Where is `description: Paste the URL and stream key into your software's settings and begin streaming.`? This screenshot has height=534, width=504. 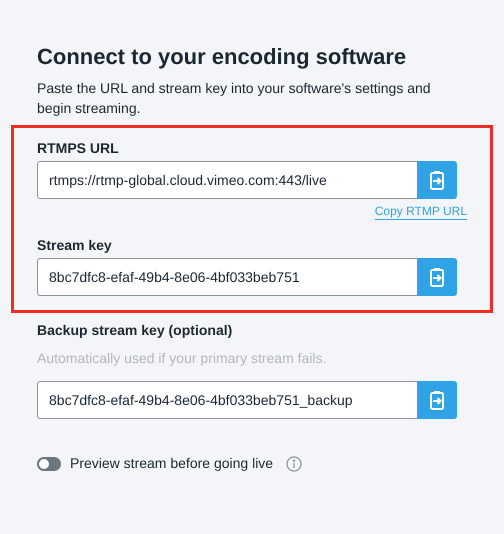
description: Paste the URL and stream key into your software's settings and begin streaming. is located at coordinates (234, 98).